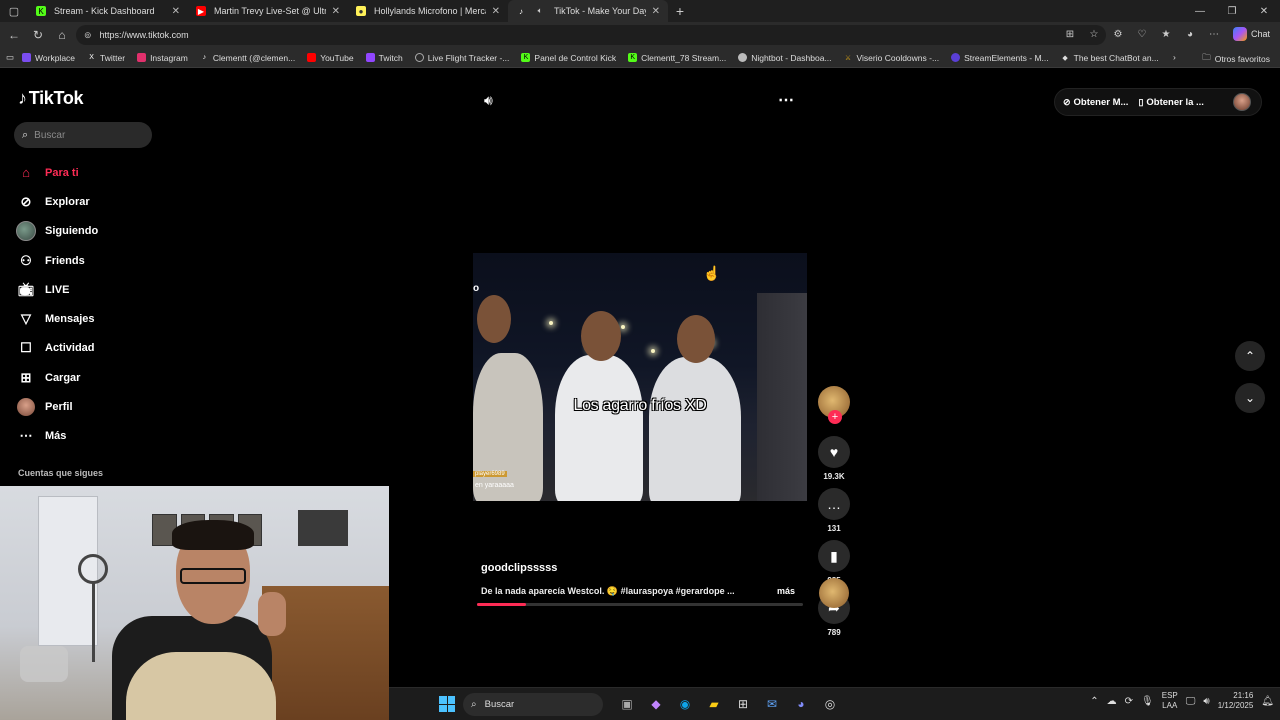 The width and height of the screenshot is (1280, 720). Describe the element at coordinates (428, 11) in the screenshot. I see `tab-mercadolibre: ● Hollylands Microfono | Mercado Libre ✕` at that location.